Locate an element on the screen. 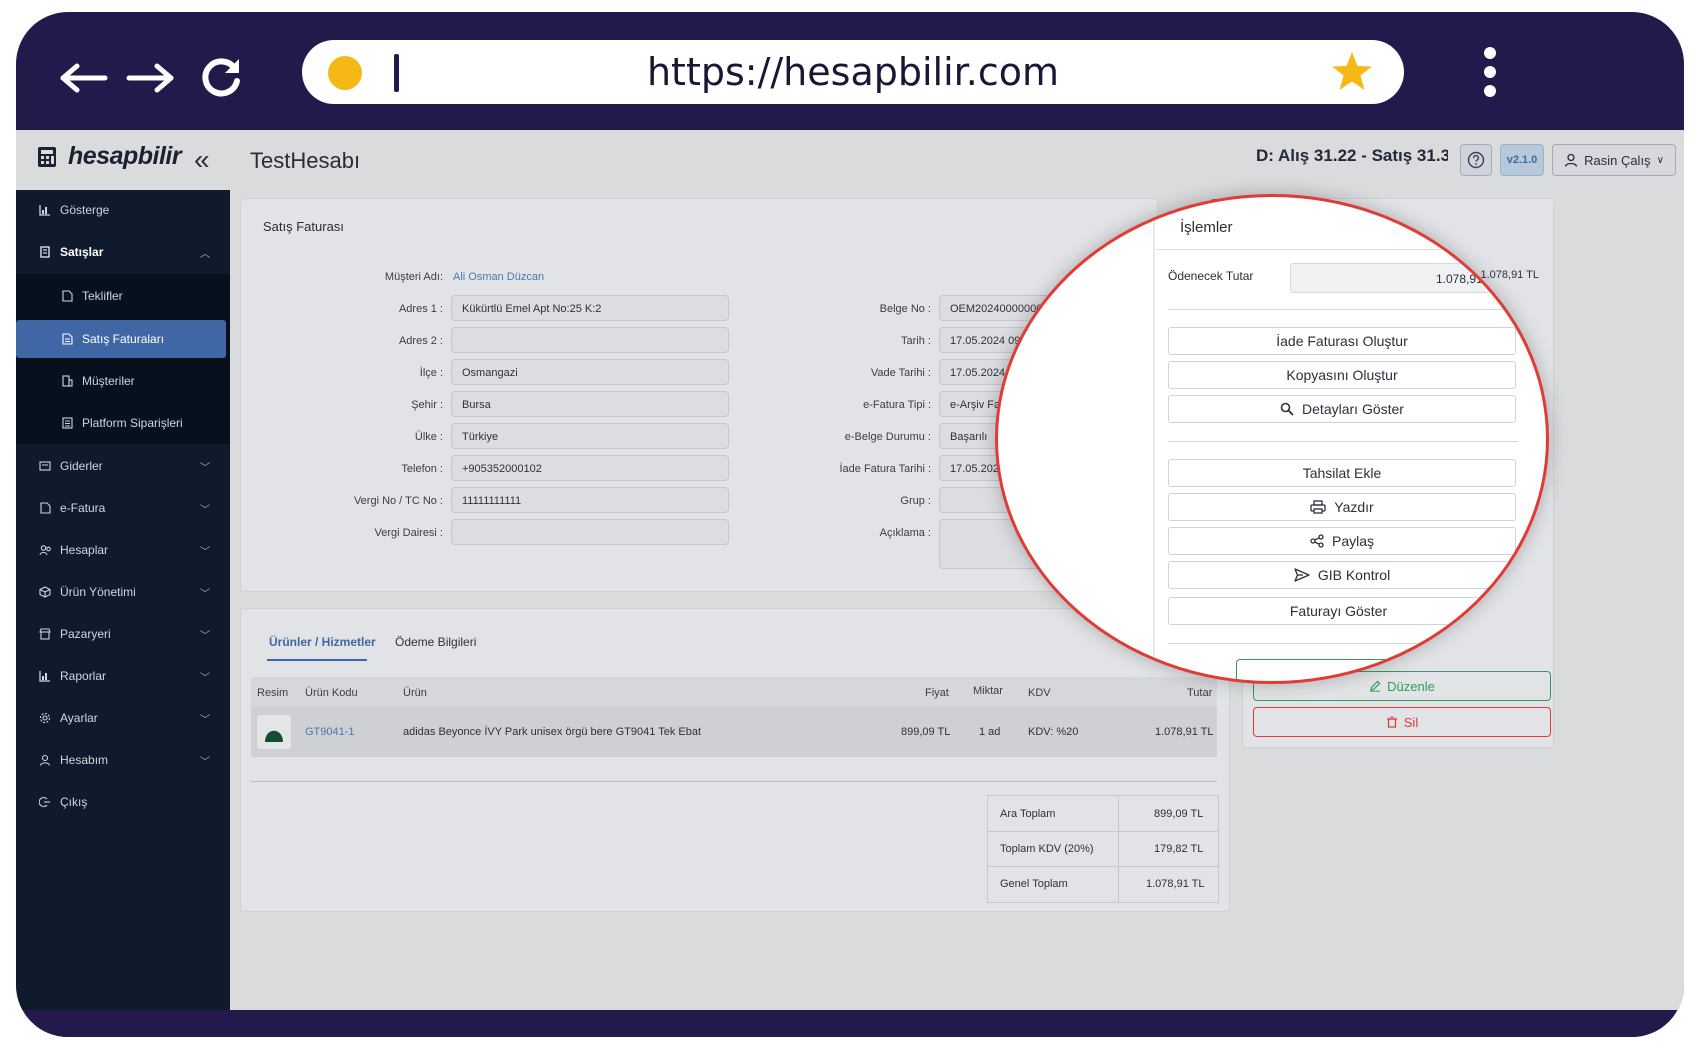  sidebar-item-logout: Çıkış is located at coordinates (123, 802).